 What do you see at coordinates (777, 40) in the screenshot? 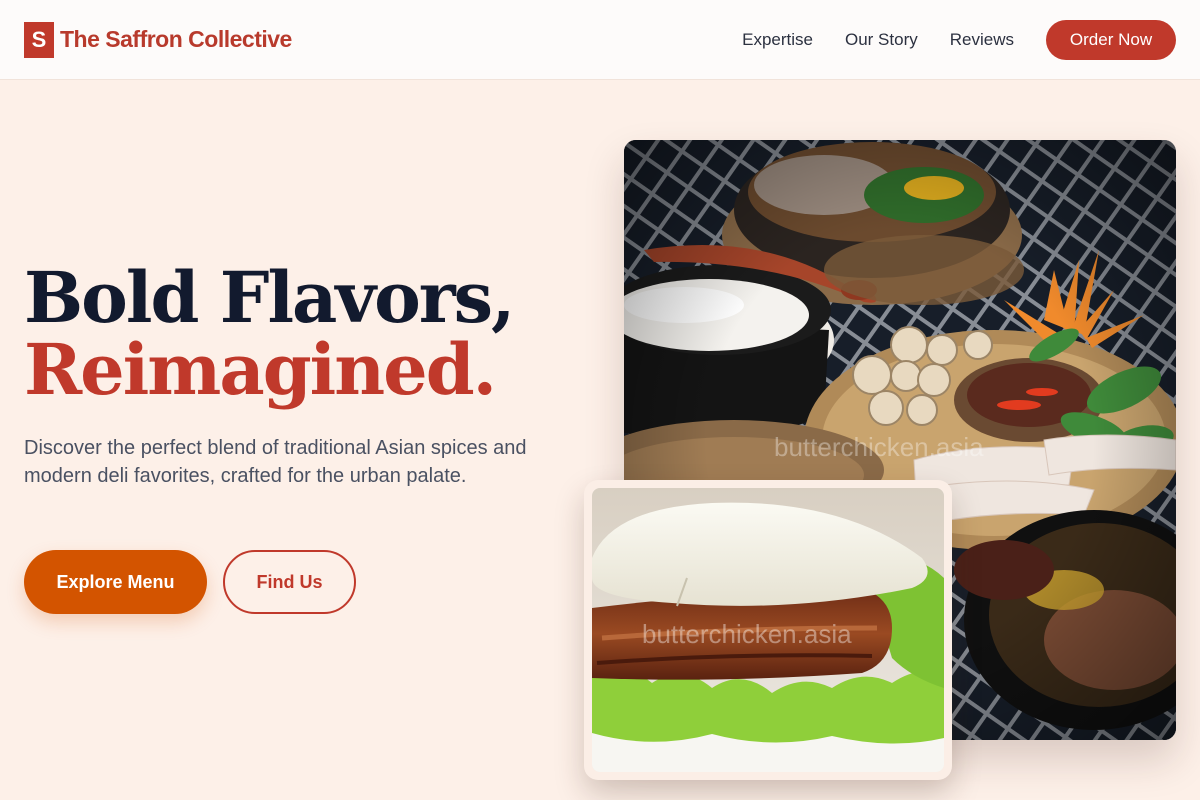
I see `nav-link-expertise: Expertise` at bounding box center [777, 40].